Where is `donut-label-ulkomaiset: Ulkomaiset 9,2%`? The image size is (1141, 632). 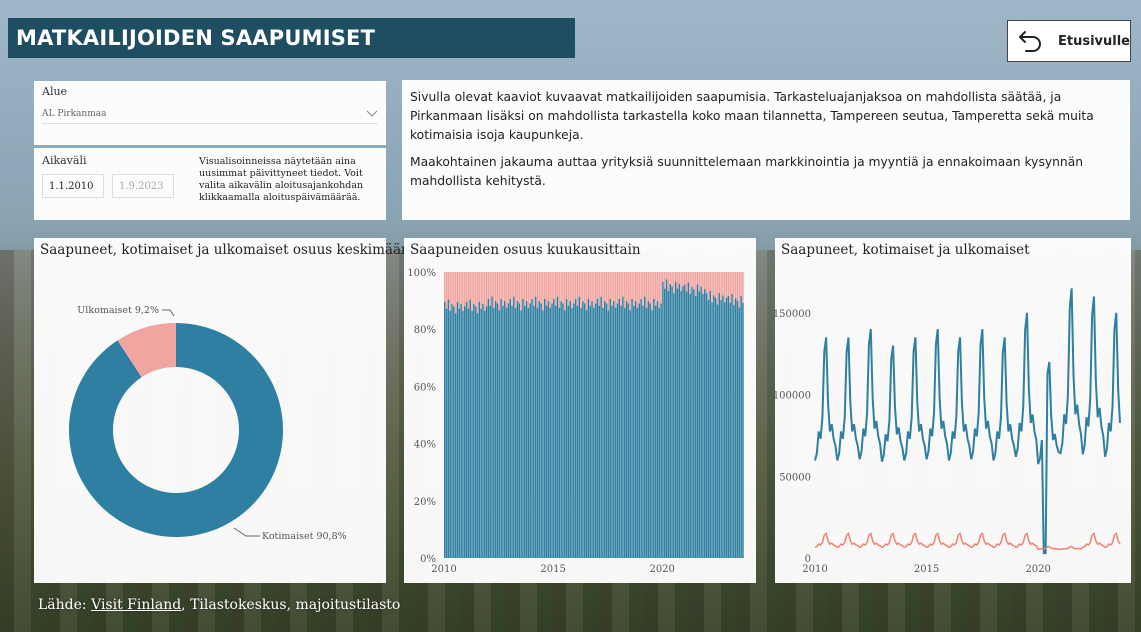 donut-label-ulkomaiset: Ulkomaiset 9,2% is located at coordinates (118, 310).